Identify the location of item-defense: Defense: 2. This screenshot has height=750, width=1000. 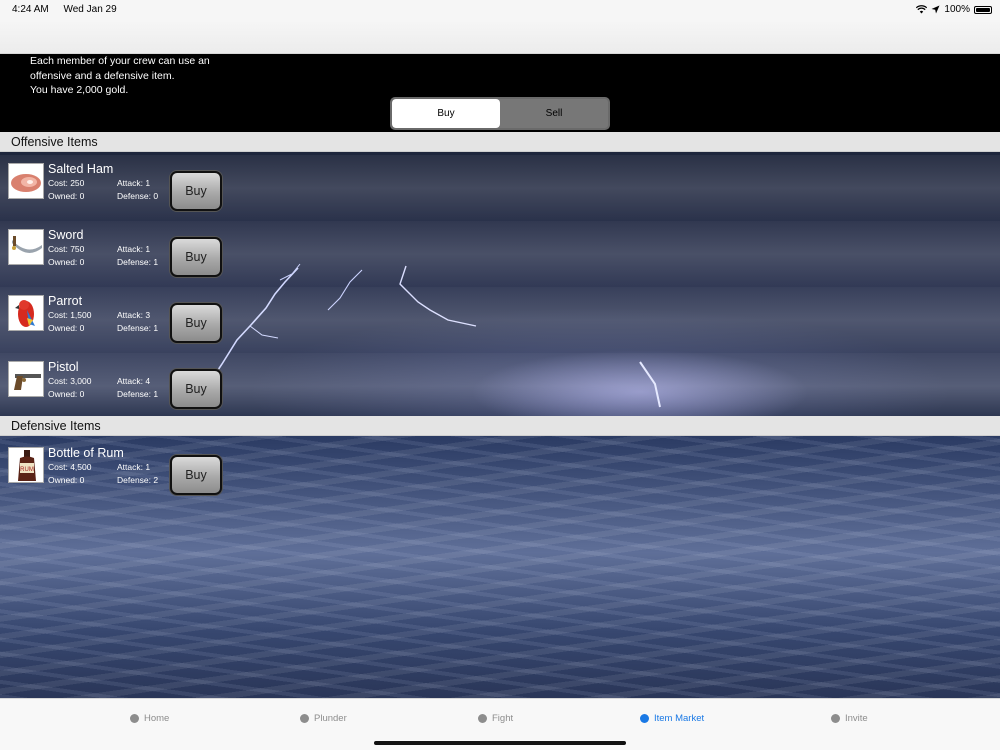
(138, 480).